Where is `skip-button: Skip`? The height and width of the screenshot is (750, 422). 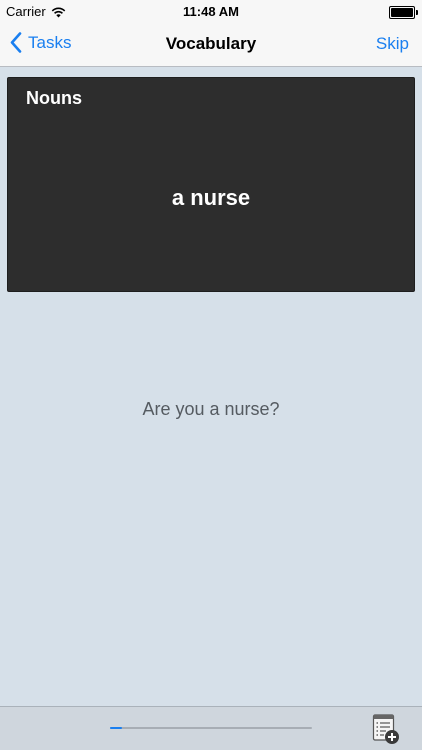 skip-button: Skip is located at coordinates (392, 44).